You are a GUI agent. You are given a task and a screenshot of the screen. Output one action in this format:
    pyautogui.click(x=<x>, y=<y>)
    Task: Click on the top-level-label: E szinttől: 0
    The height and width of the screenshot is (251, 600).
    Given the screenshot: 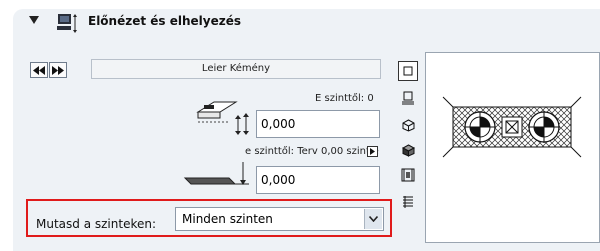 What is the action you would take?
    pyautogui.click(x=344, y=98)
    